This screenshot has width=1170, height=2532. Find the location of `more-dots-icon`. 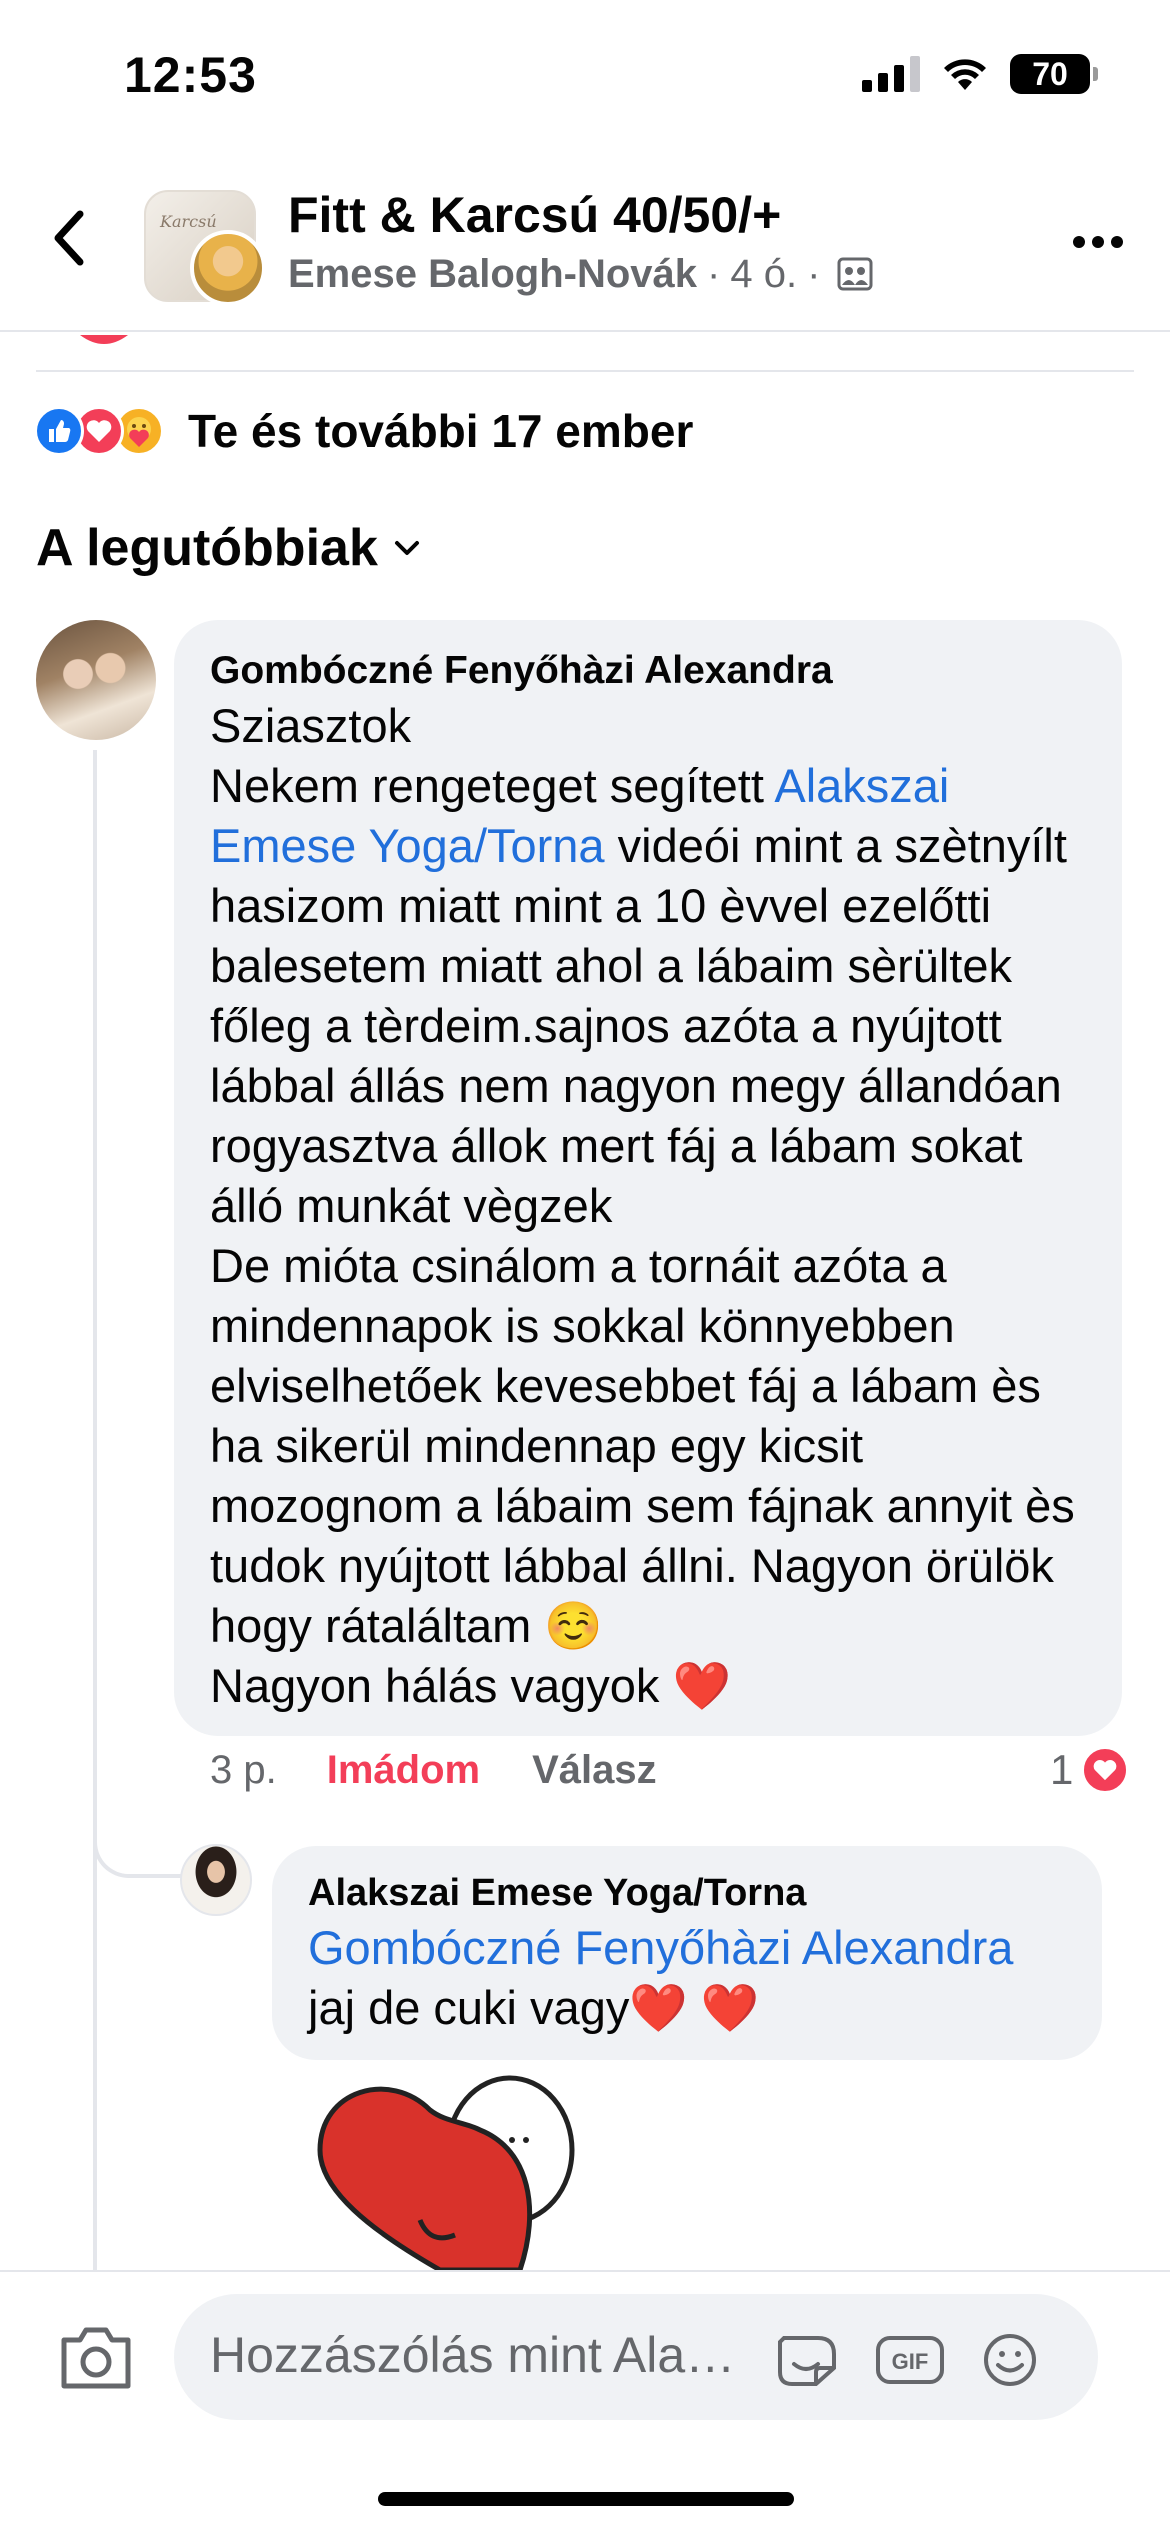

more-dots-icon is located at coordinates (1098, 242).